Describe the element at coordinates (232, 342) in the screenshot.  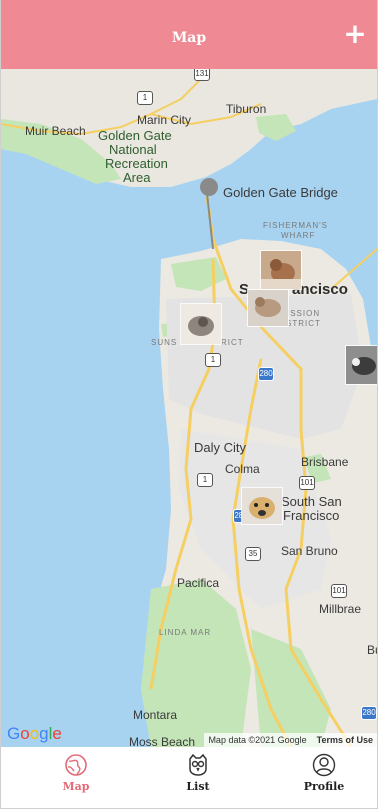
I see `label-sunset-2: RICT` at that location.